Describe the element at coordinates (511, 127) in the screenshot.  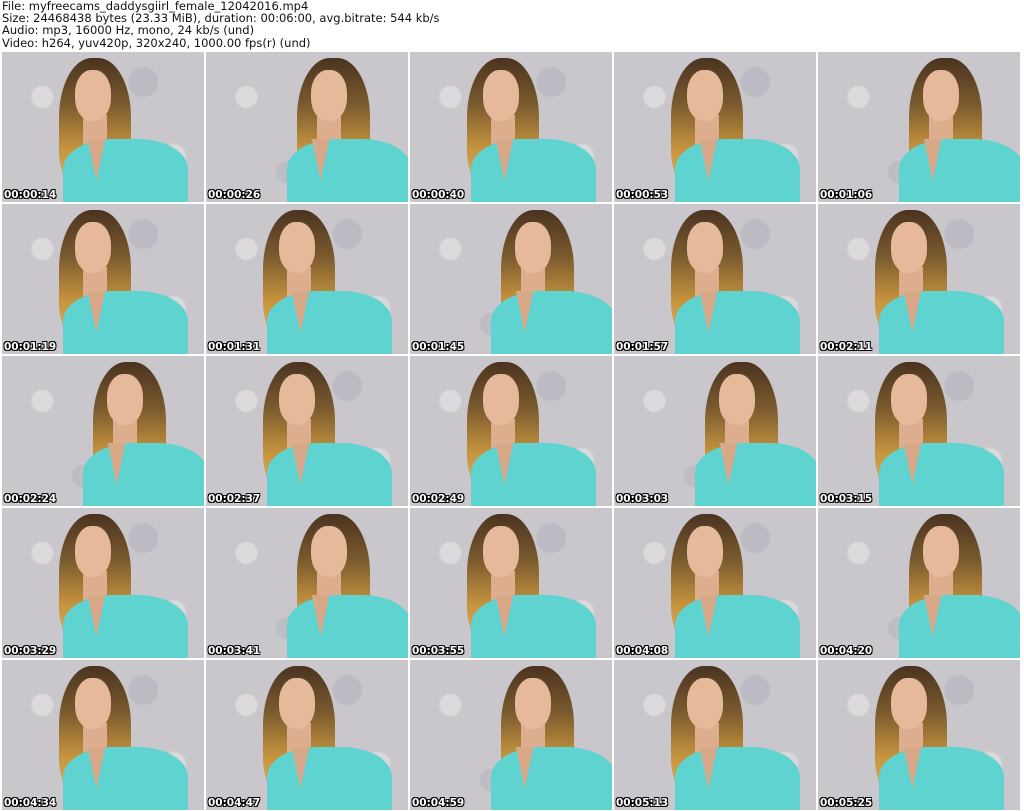
I see `video-thumbnail: 00:00:40` at that location.